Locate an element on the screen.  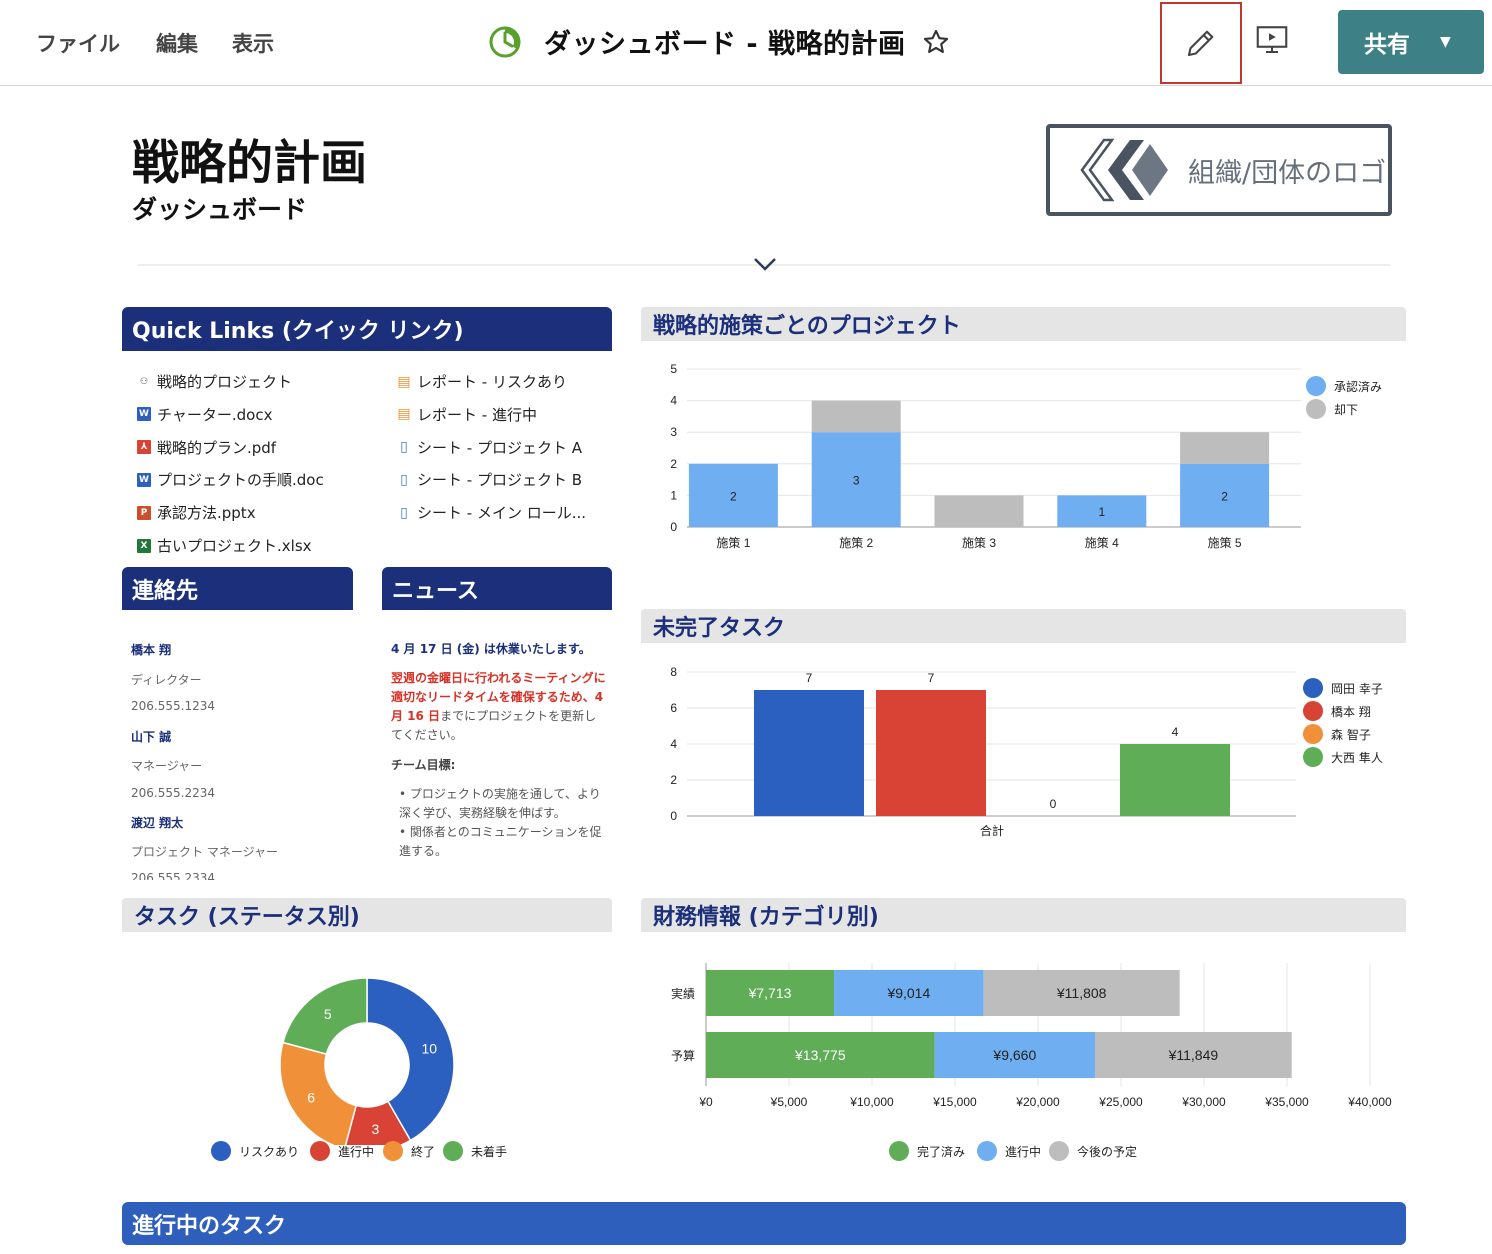
menu-file: ファイル is located at coordinates (78, 43).